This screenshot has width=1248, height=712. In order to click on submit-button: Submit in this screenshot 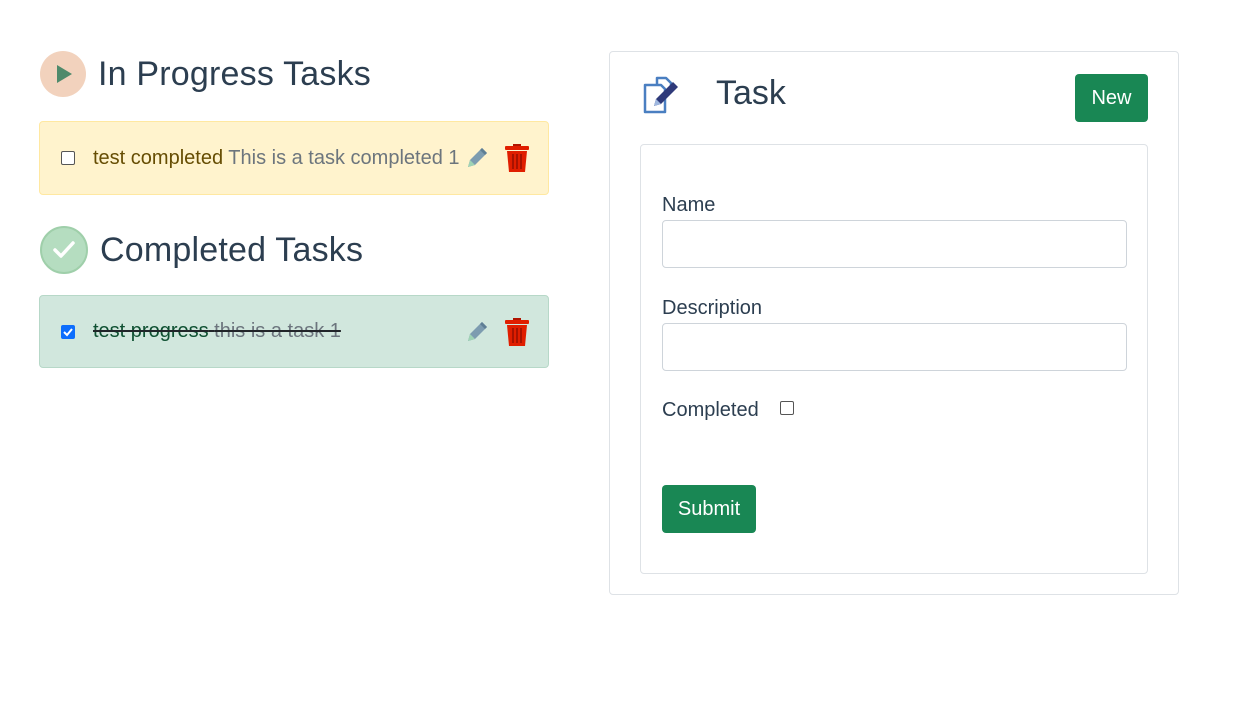, I will do `click(709, 509)`.